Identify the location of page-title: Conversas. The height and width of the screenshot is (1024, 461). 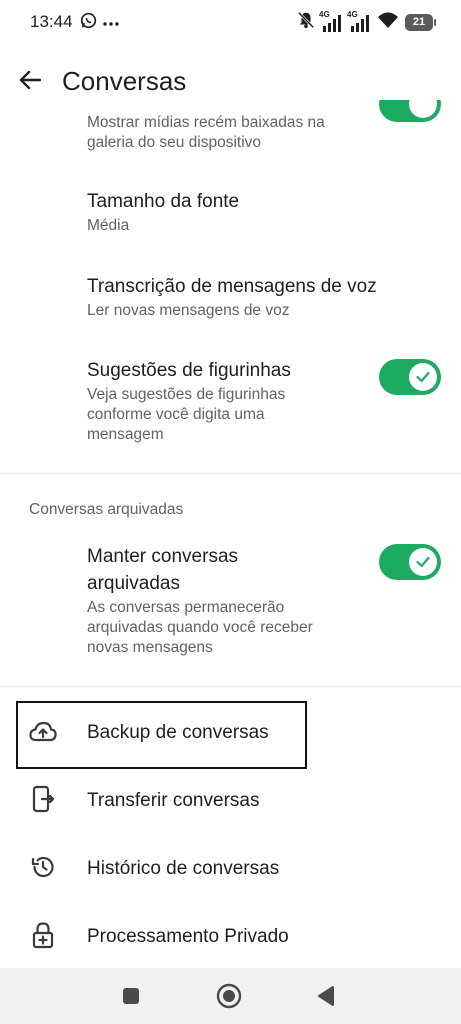
(124, 81).